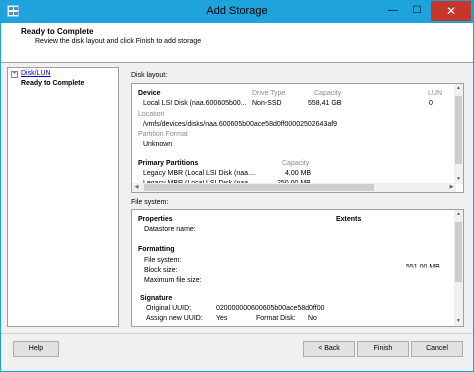 This screenshot has width=474, height=372. I want to click on maximize-icon: ☐, so click(417, 11).